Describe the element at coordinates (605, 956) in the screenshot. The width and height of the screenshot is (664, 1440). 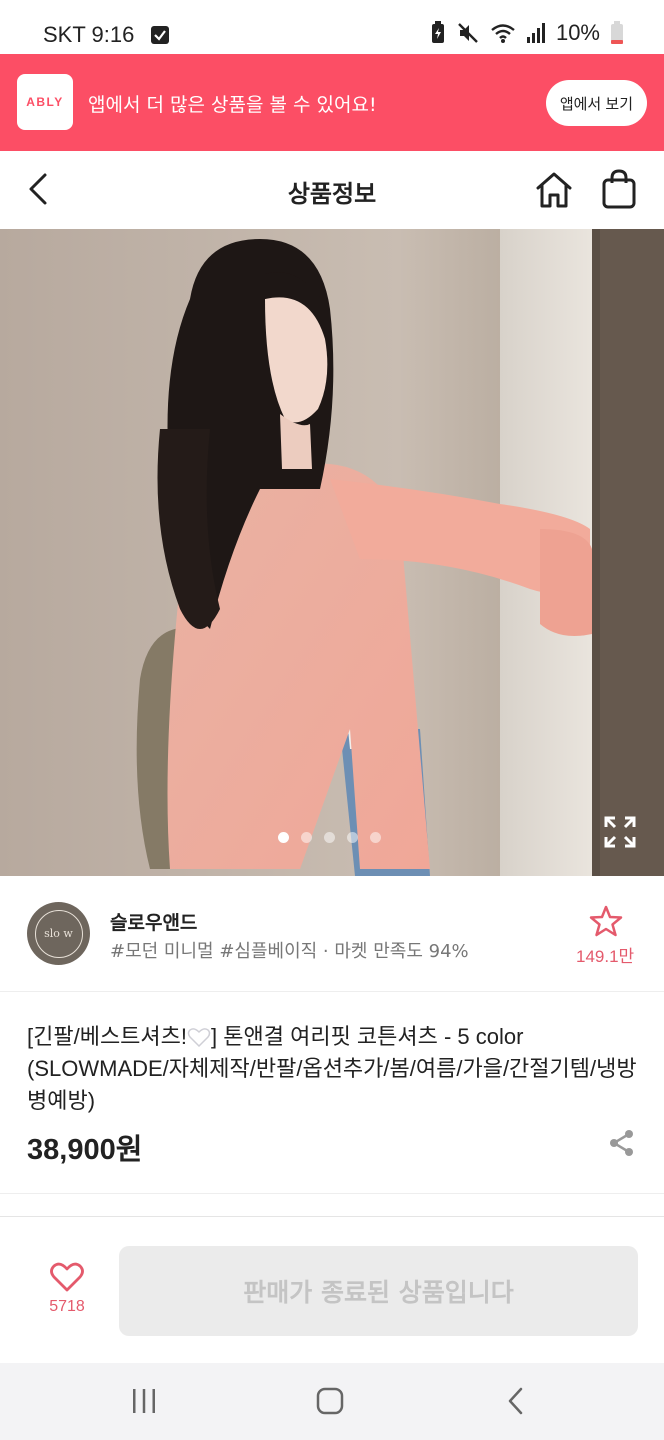
I see `store-favorite-count: 149.1만` at that location.